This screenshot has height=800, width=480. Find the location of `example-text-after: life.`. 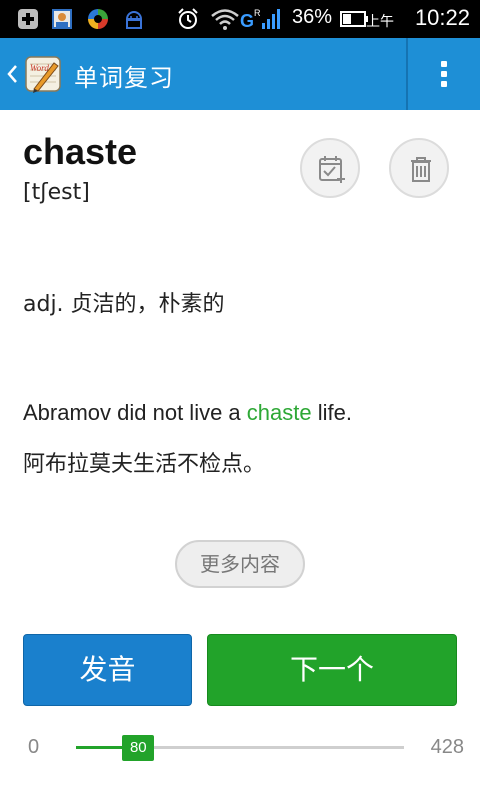

example-text-after: life. is located at coordinates (331, 412).